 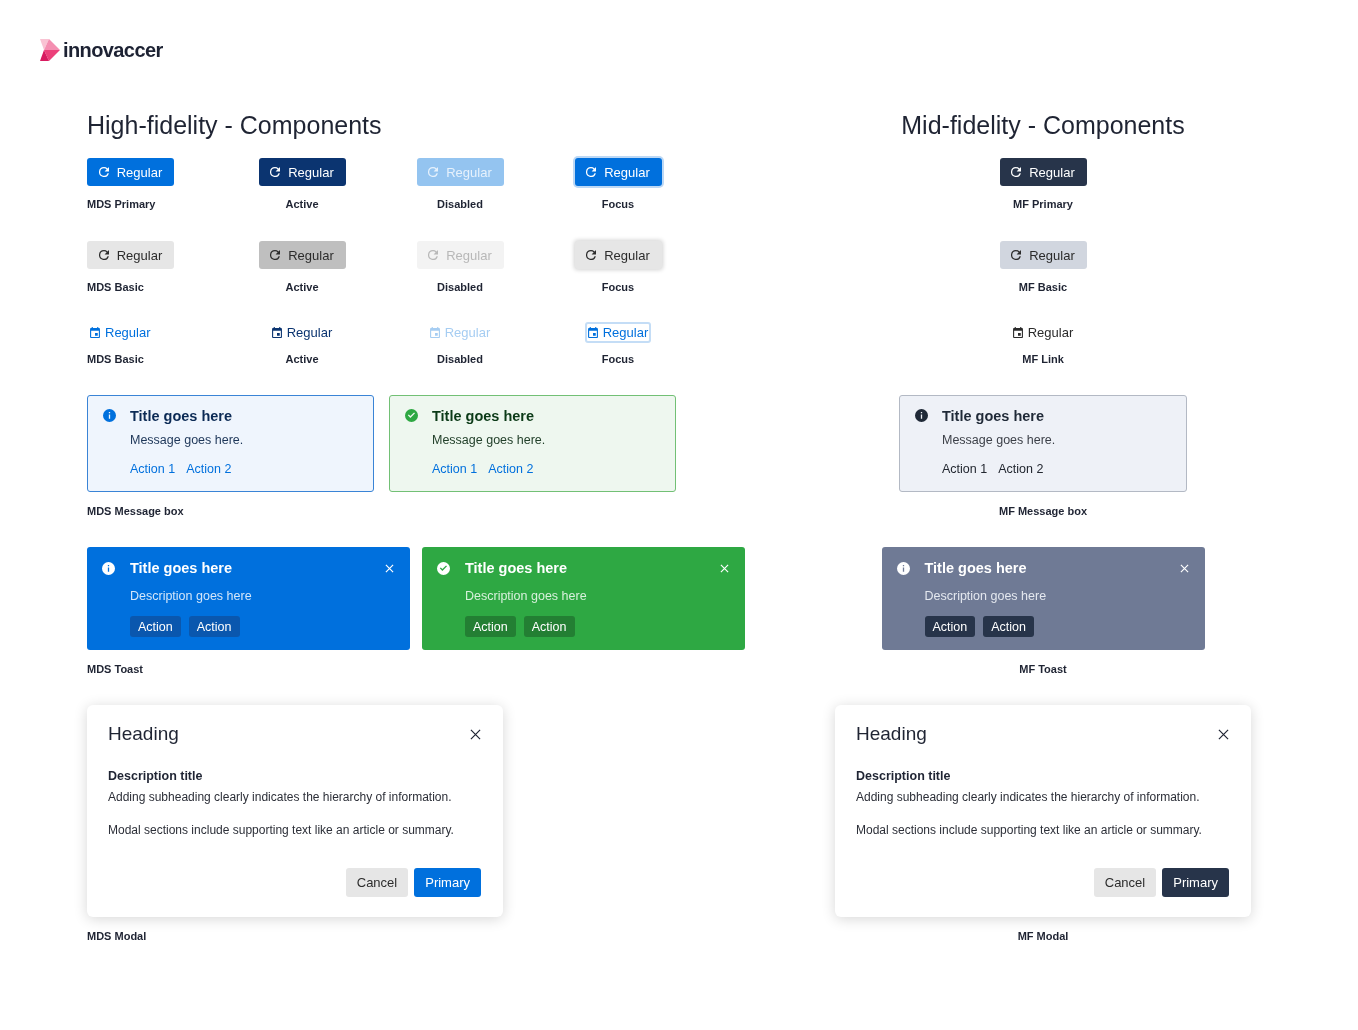 I want to click on caption: MF Link, so click(x=1043, y=359).